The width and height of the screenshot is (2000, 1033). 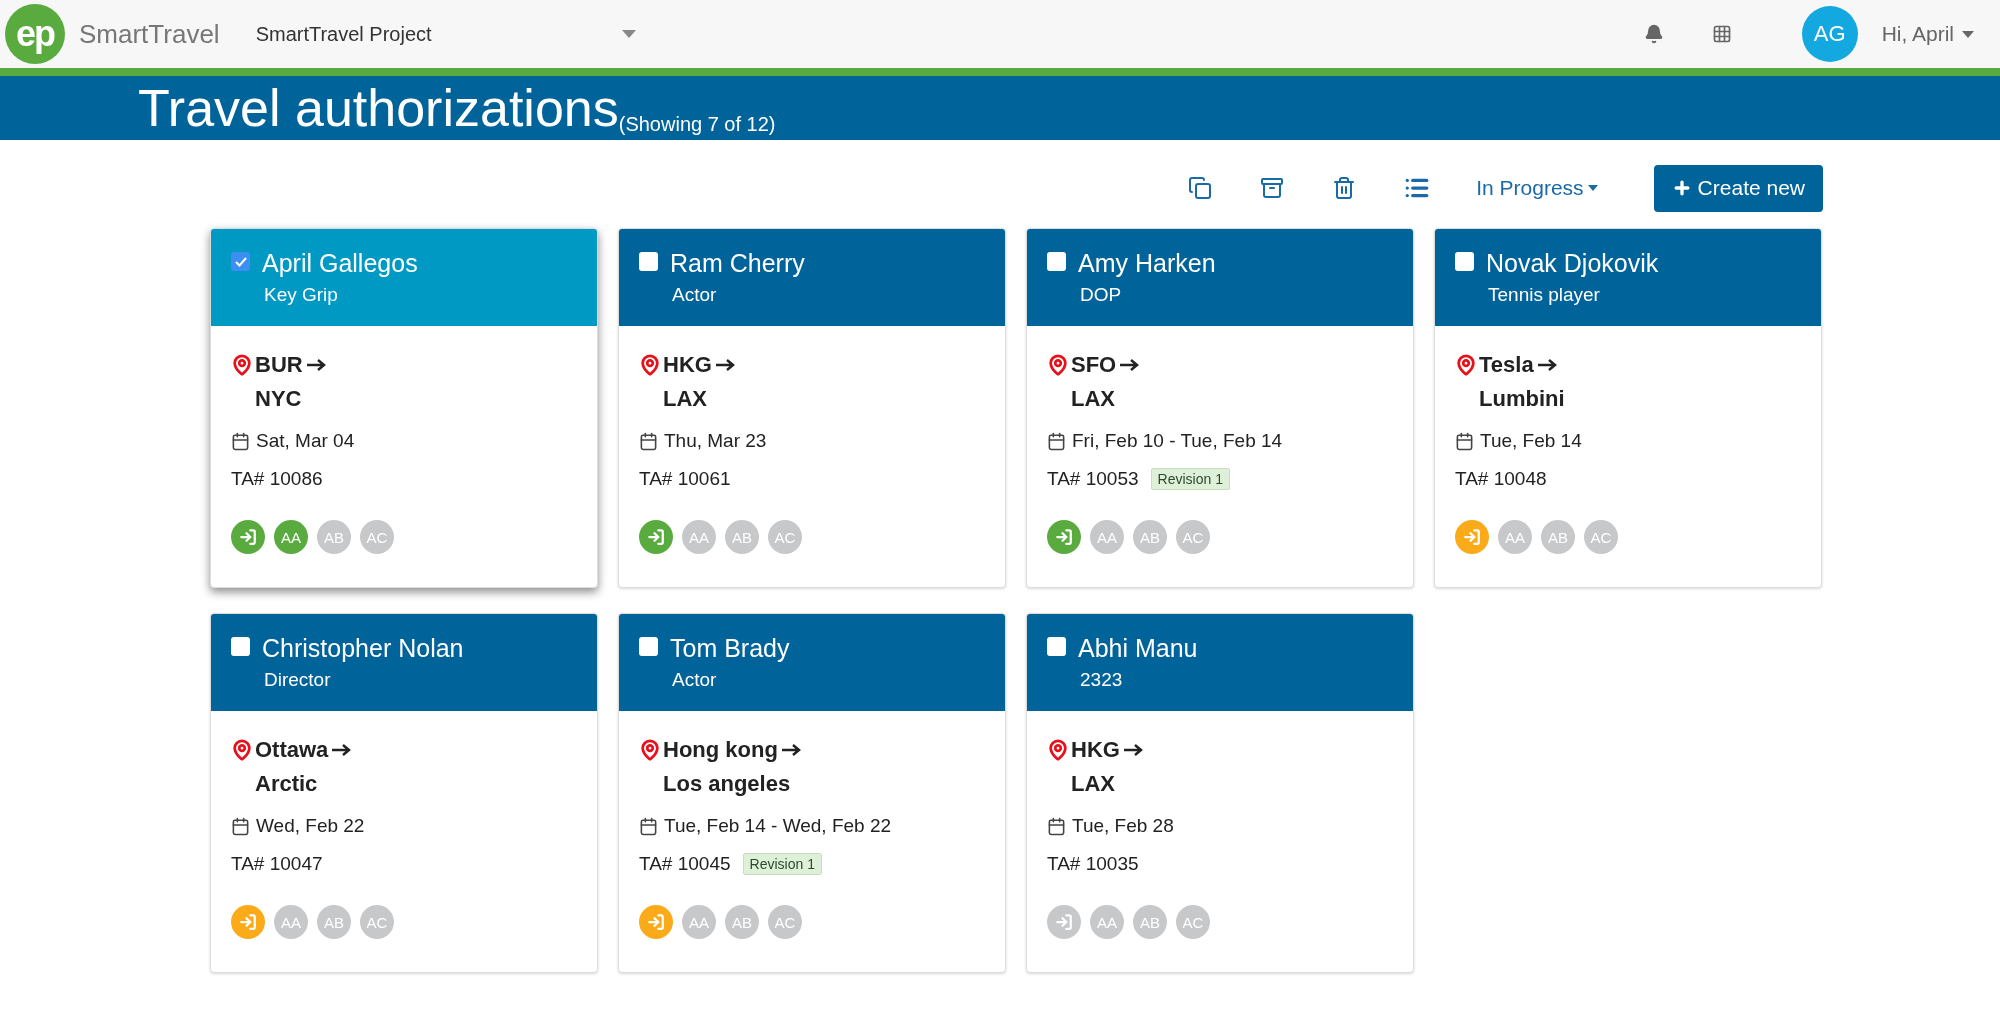 I want to click on origin: Hong kong, so click(x=720, y=750).